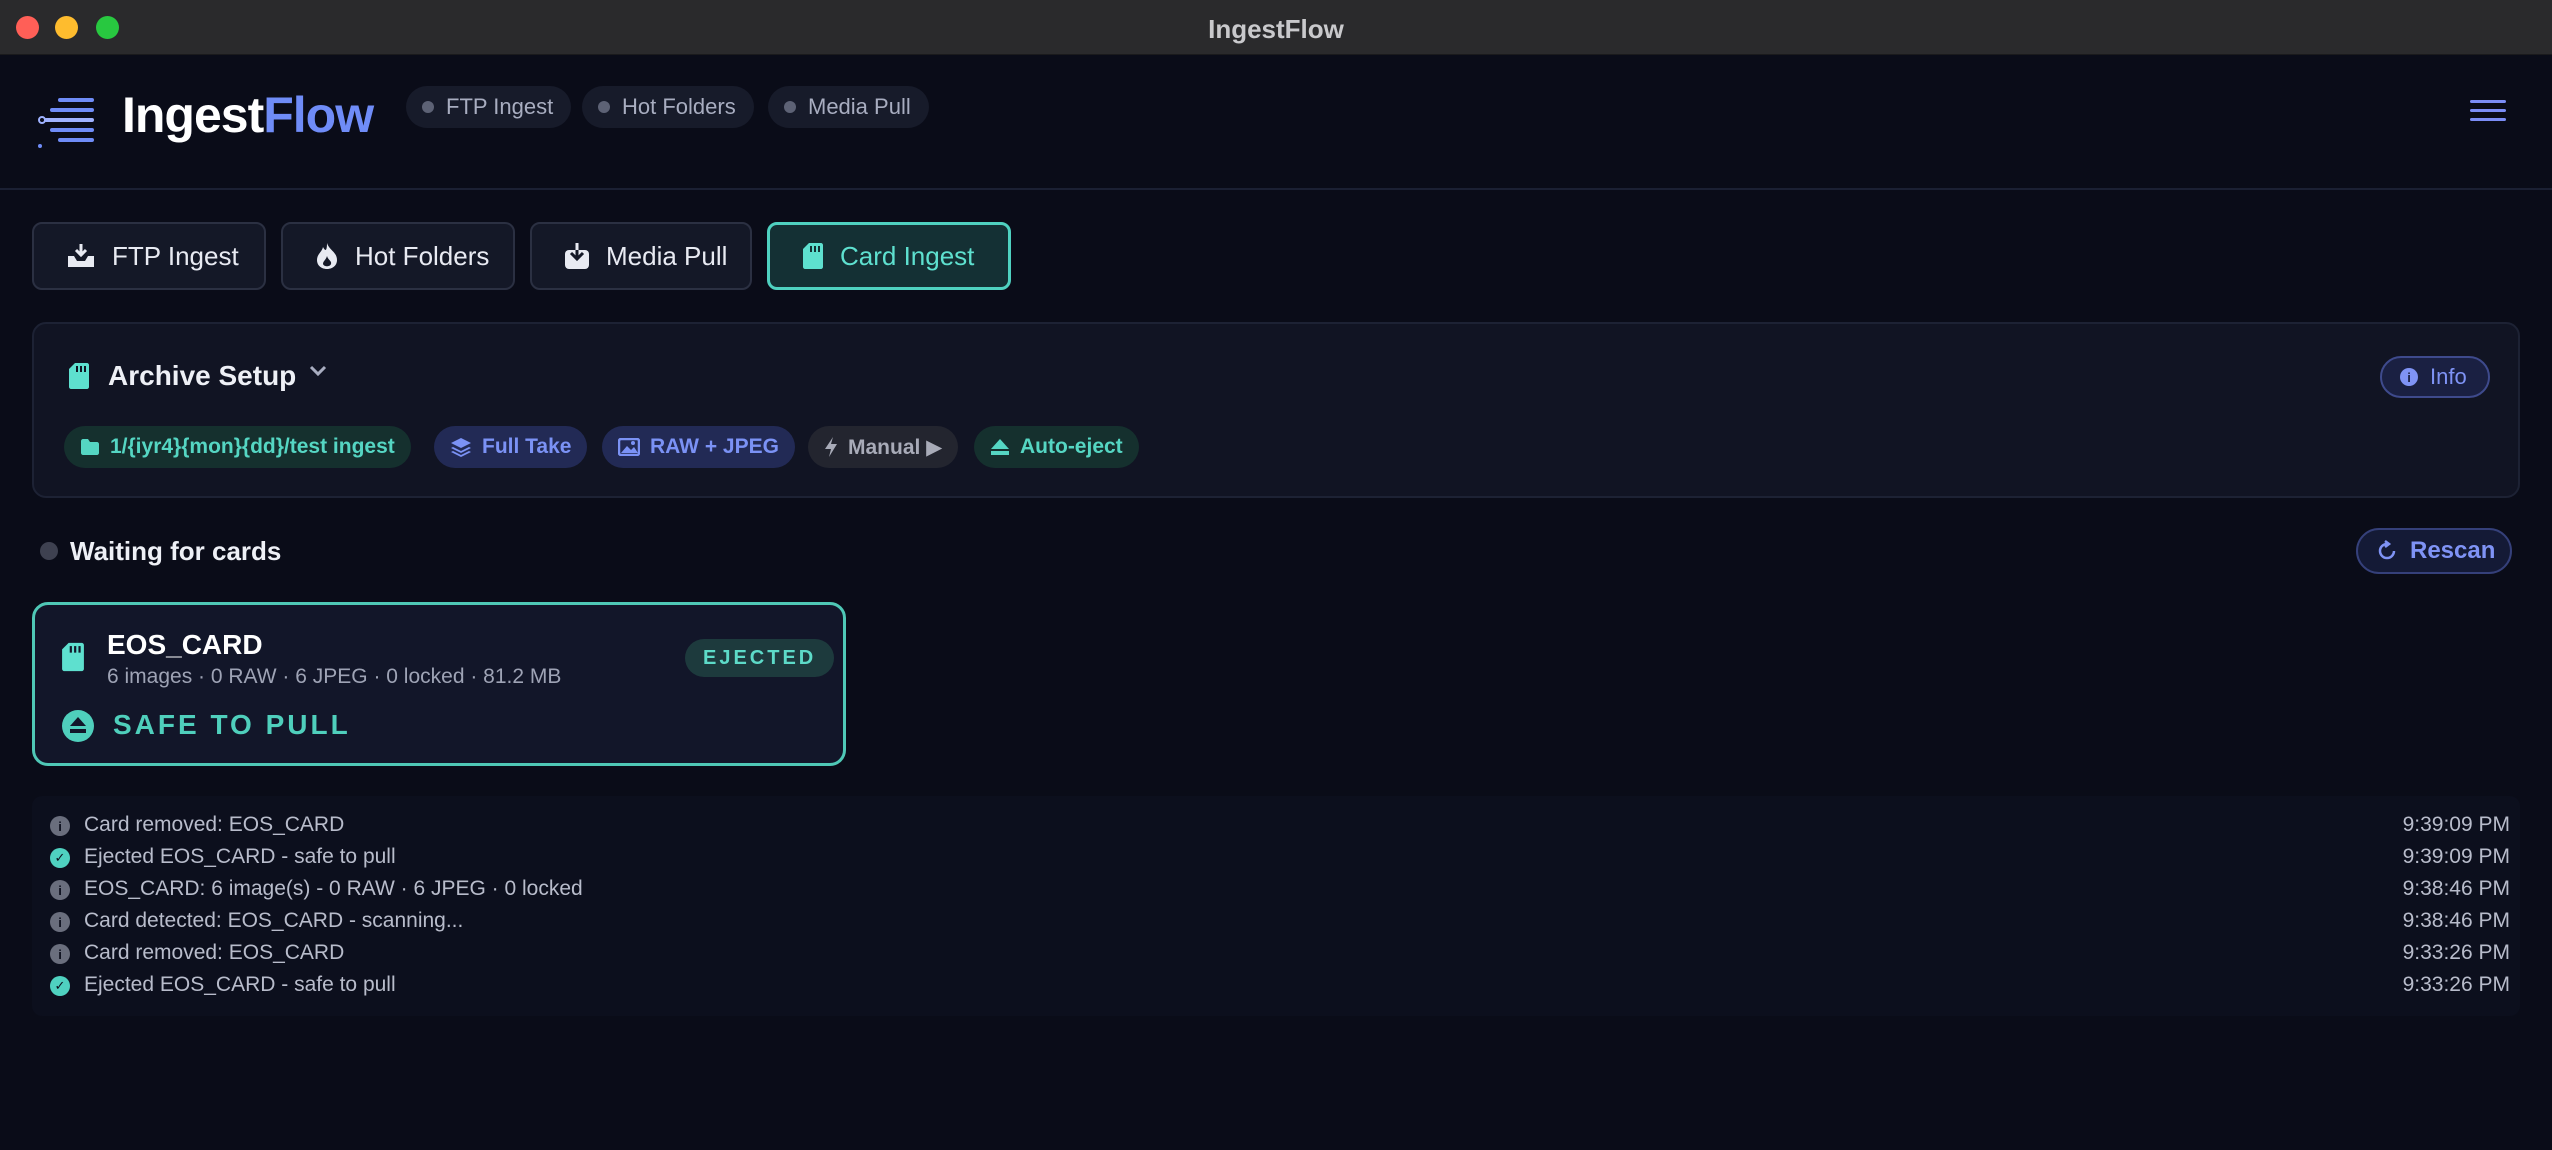 The height and width of the screenshot is (1150, 2552). Describe the element at coordinates (49, 551) in the screenshot. I see `status-indicator-icon` at that location.